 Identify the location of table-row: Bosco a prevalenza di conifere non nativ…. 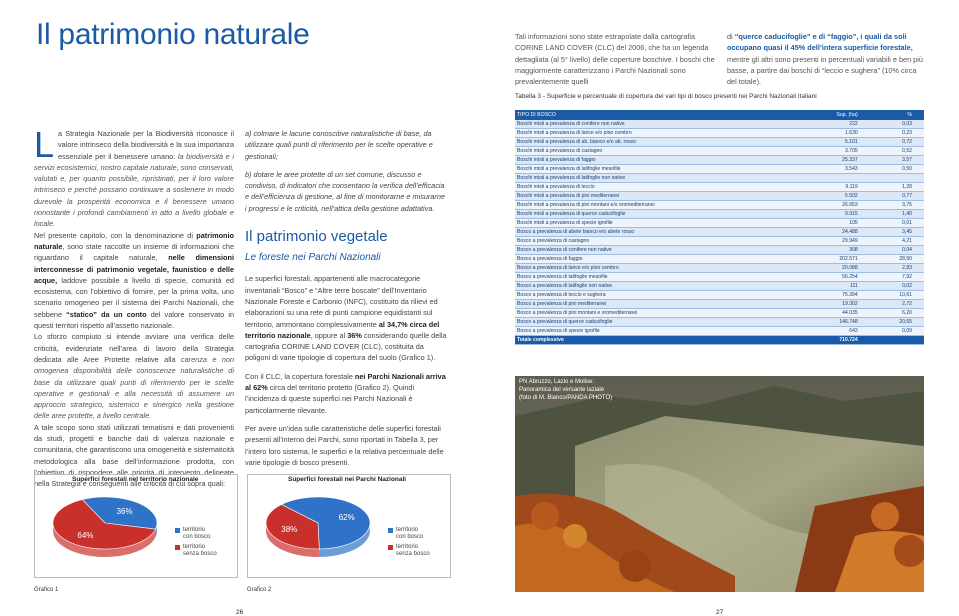
(719, 250).